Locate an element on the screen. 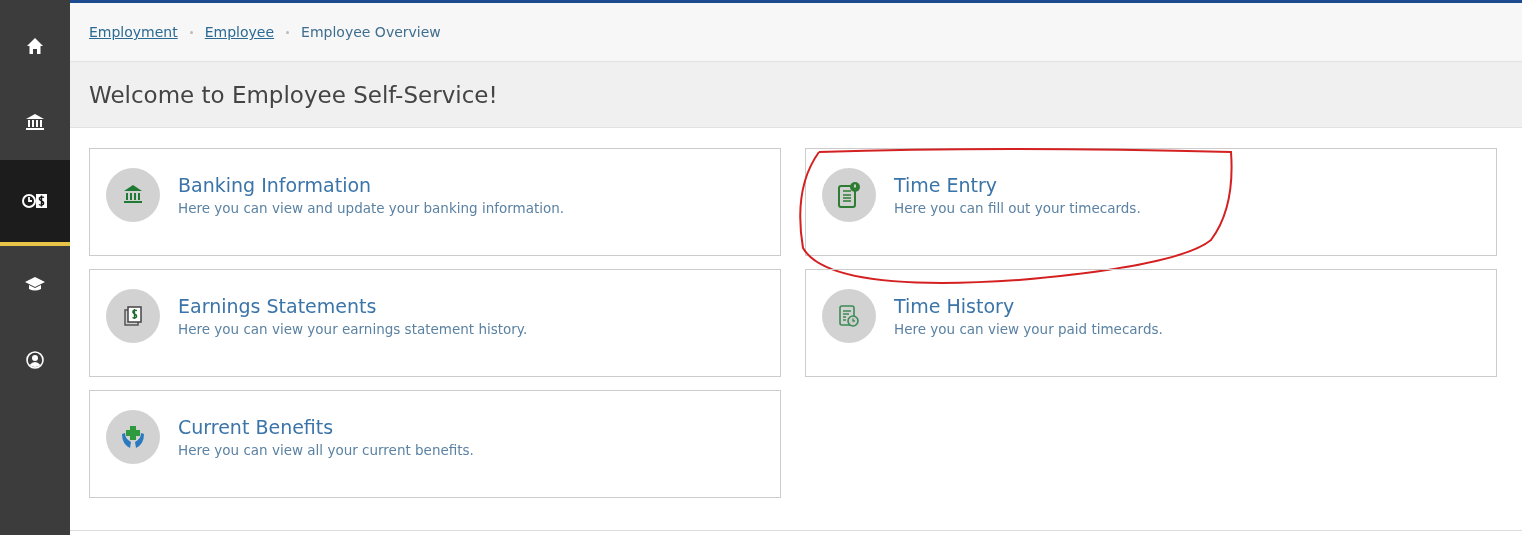  tile-title: Banking Information is located at coordinates (371, 185).